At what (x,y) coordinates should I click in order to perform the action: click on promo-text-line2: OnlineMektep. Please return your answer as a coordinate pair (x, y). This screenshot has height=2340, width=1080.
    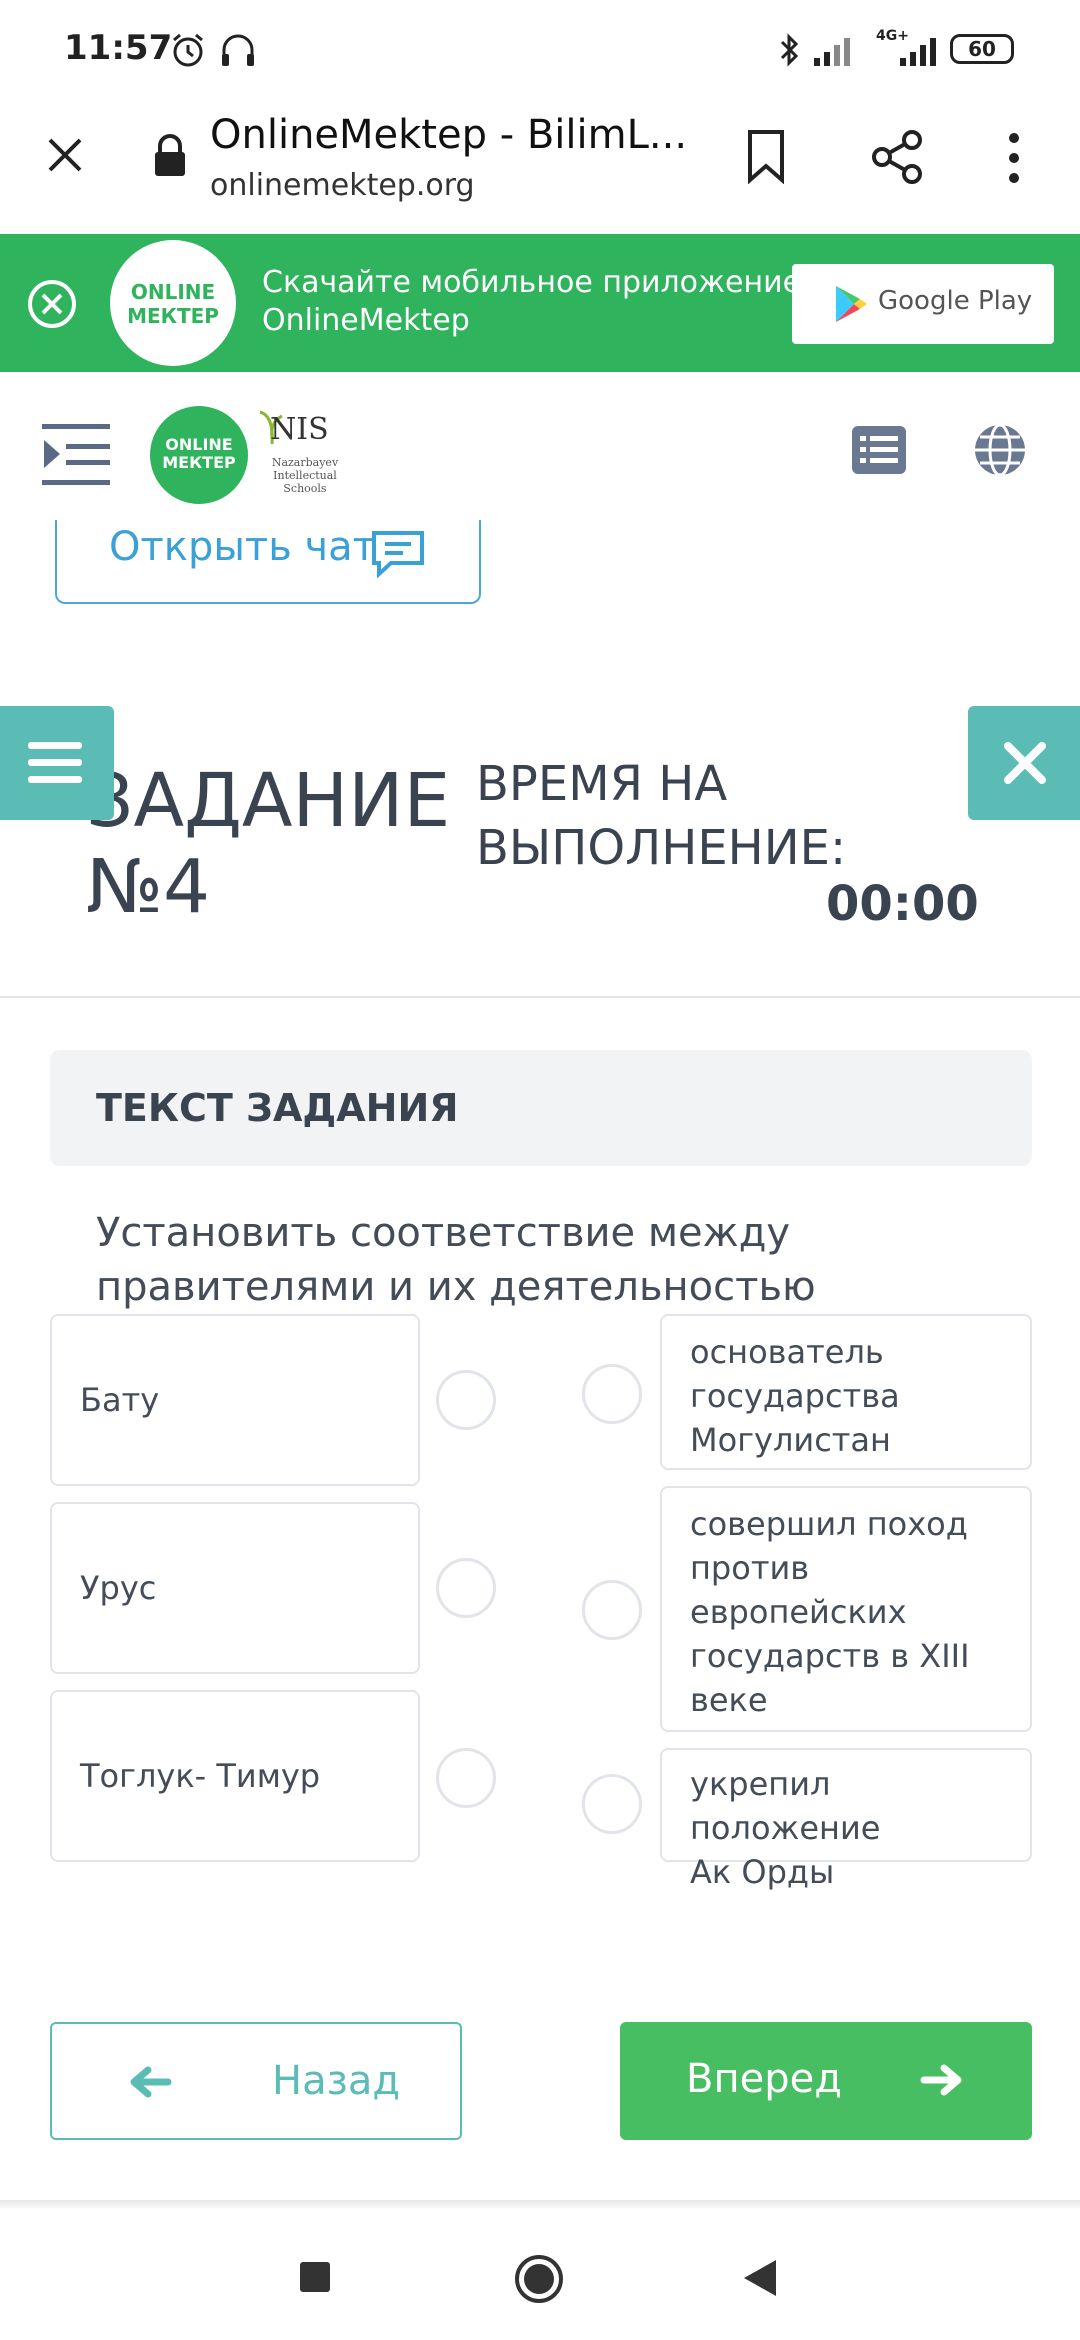
    Looking at the image, I should click on (366, 320).